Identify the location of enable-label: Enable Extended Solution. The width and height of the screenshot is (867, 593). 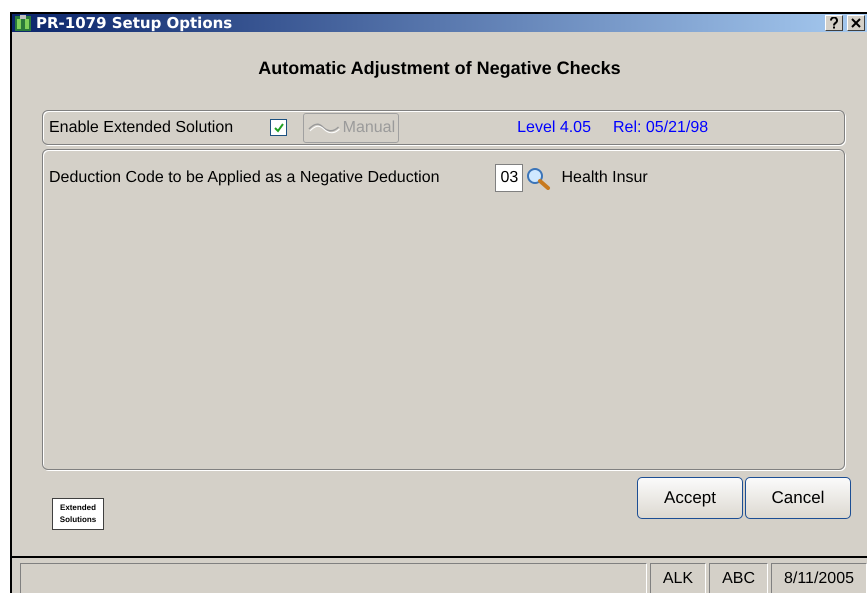
(141, 127).